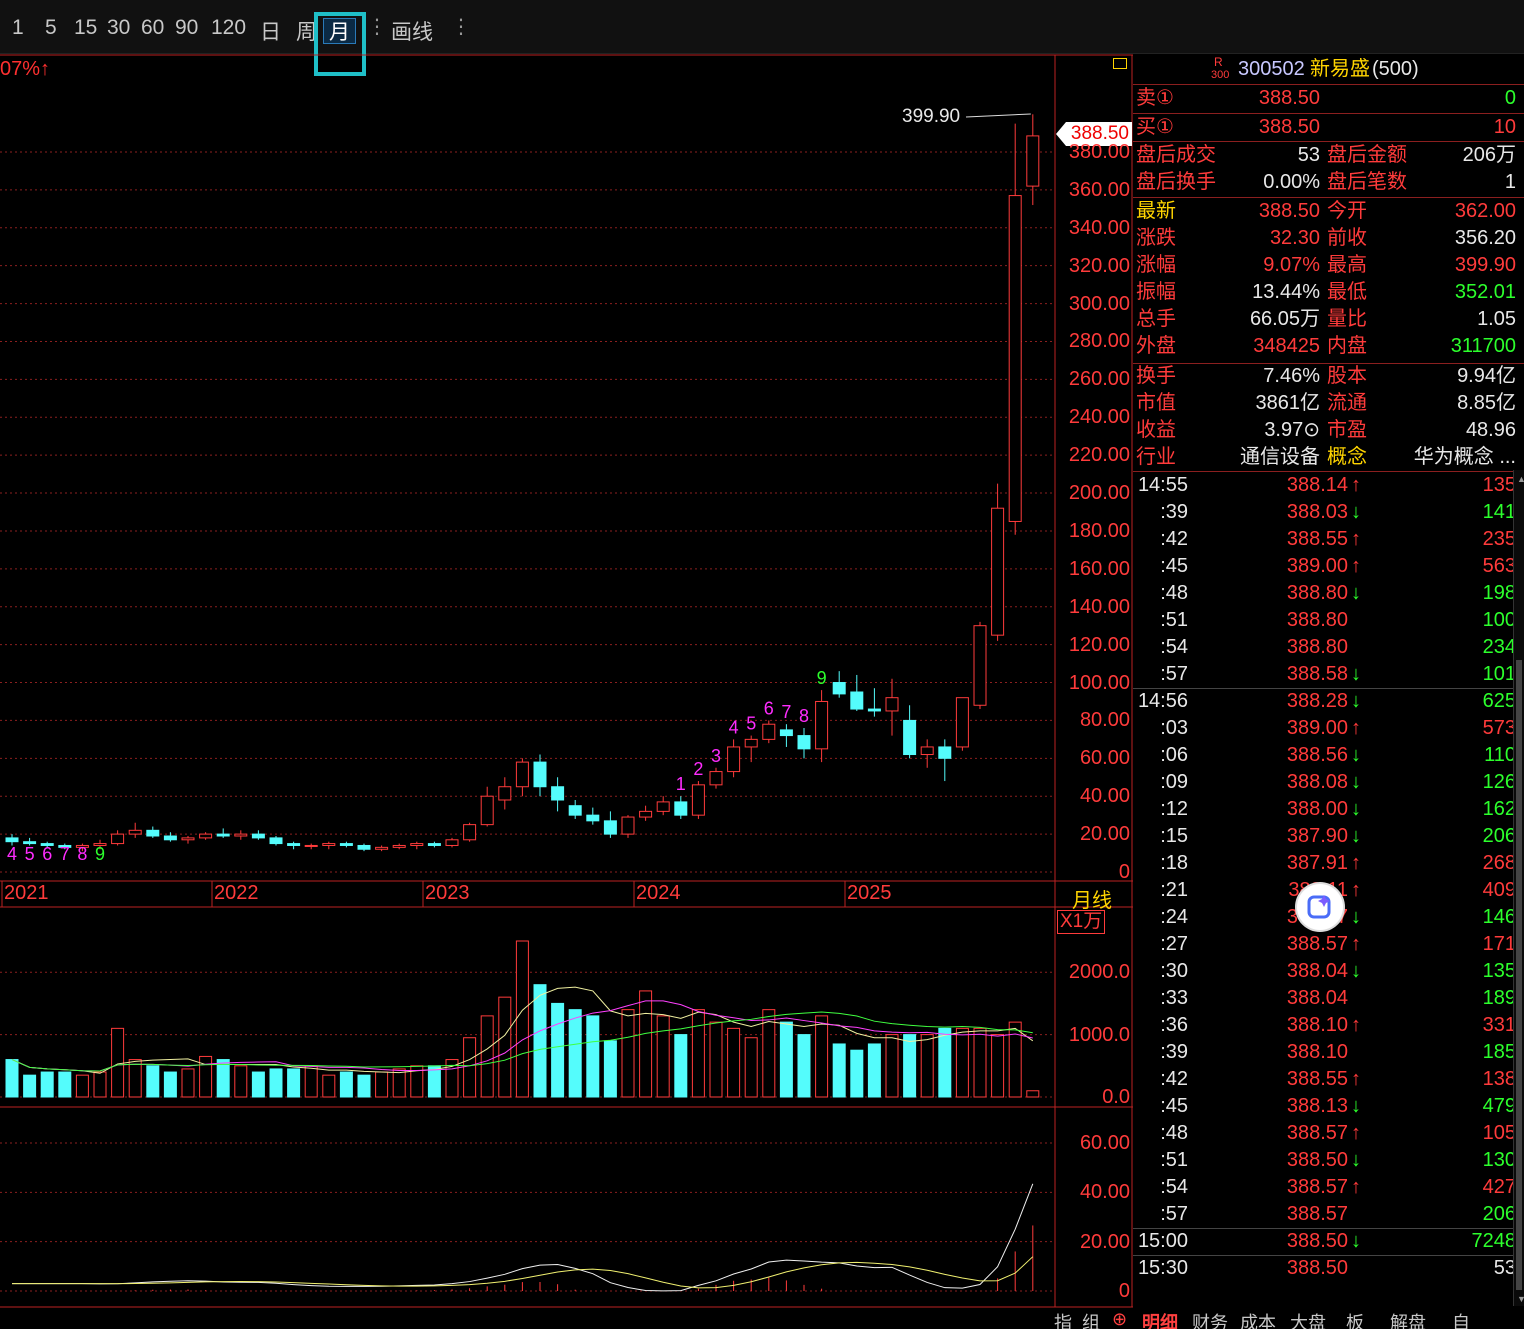 The height and width of the screenshot is (1329, 1524). Describe the element at coordinates (1367, 155) in the screenshot. I see `after-amt-label: 盘后金额` at that location.